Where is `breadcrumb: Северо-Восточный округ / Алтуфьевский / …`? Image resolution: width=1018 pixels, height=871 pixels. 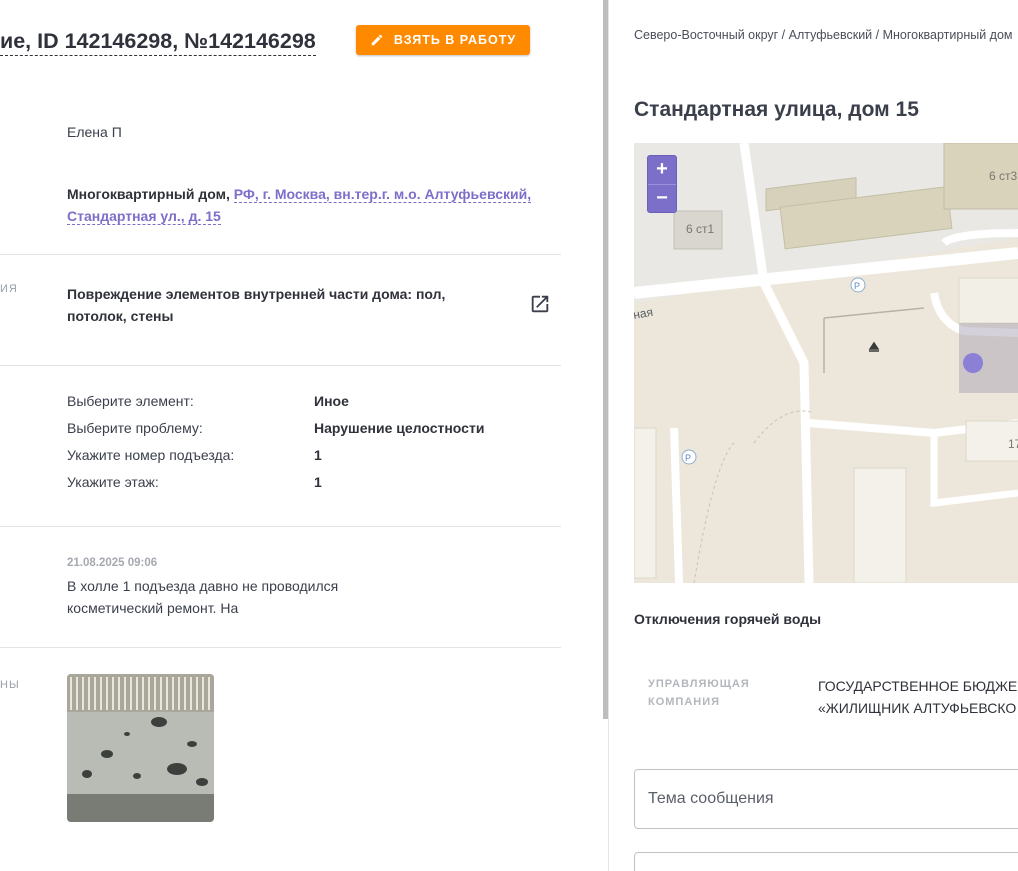
breadcrumb: Северо-Восточный округ / Алтуфьевский / … is located at coordinates (823, 35).